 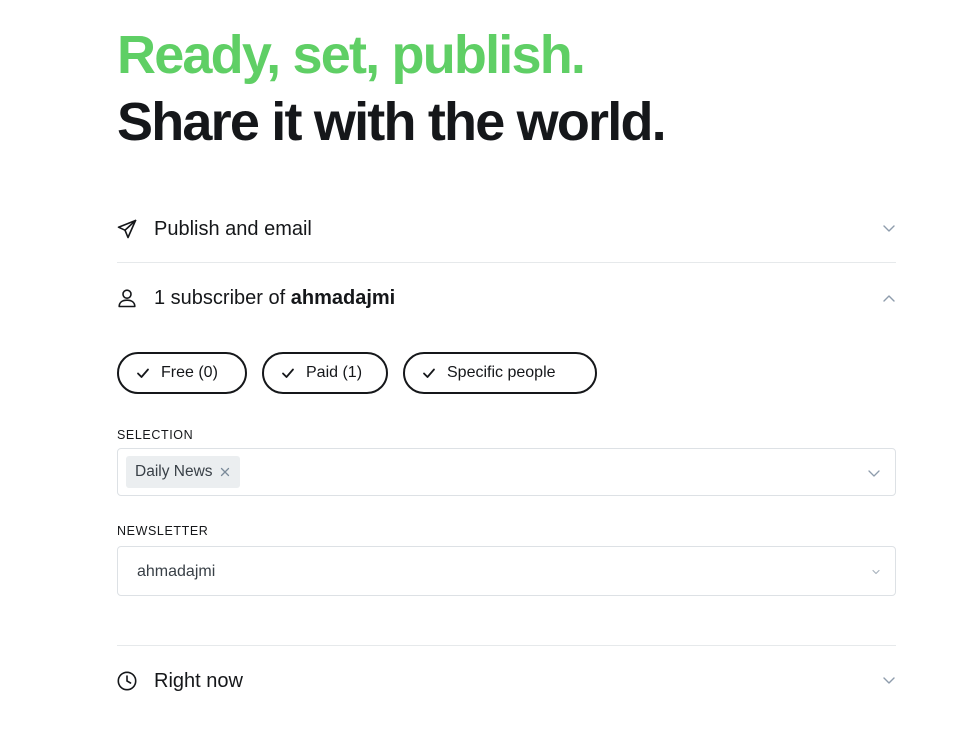 I want to click on newsletter-value: ahmadajmi, so click(x=176, y=571).